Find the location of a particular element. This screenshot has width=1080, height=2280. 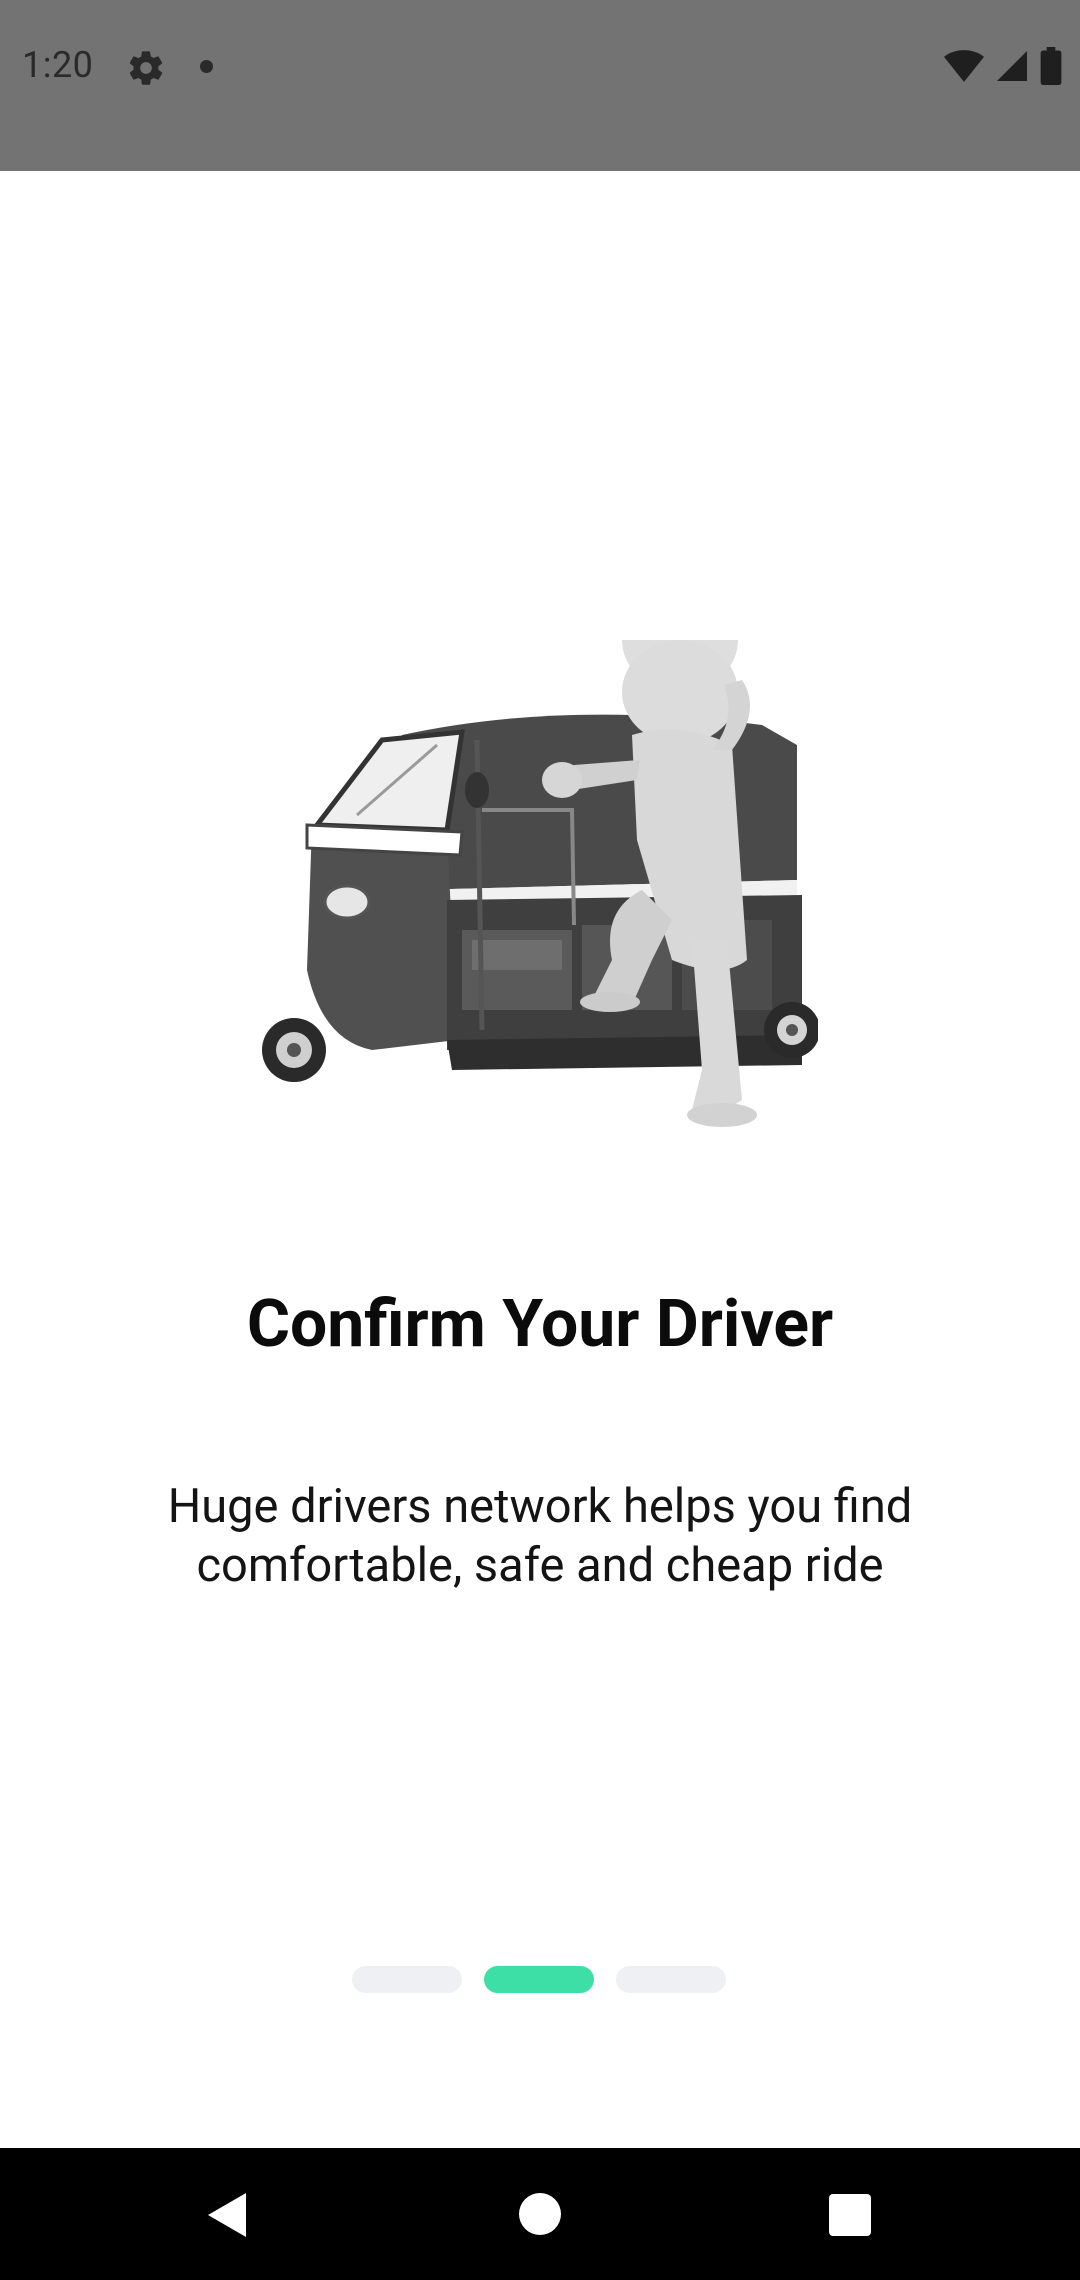

battery-icon is located at coordinates (1051, 66).